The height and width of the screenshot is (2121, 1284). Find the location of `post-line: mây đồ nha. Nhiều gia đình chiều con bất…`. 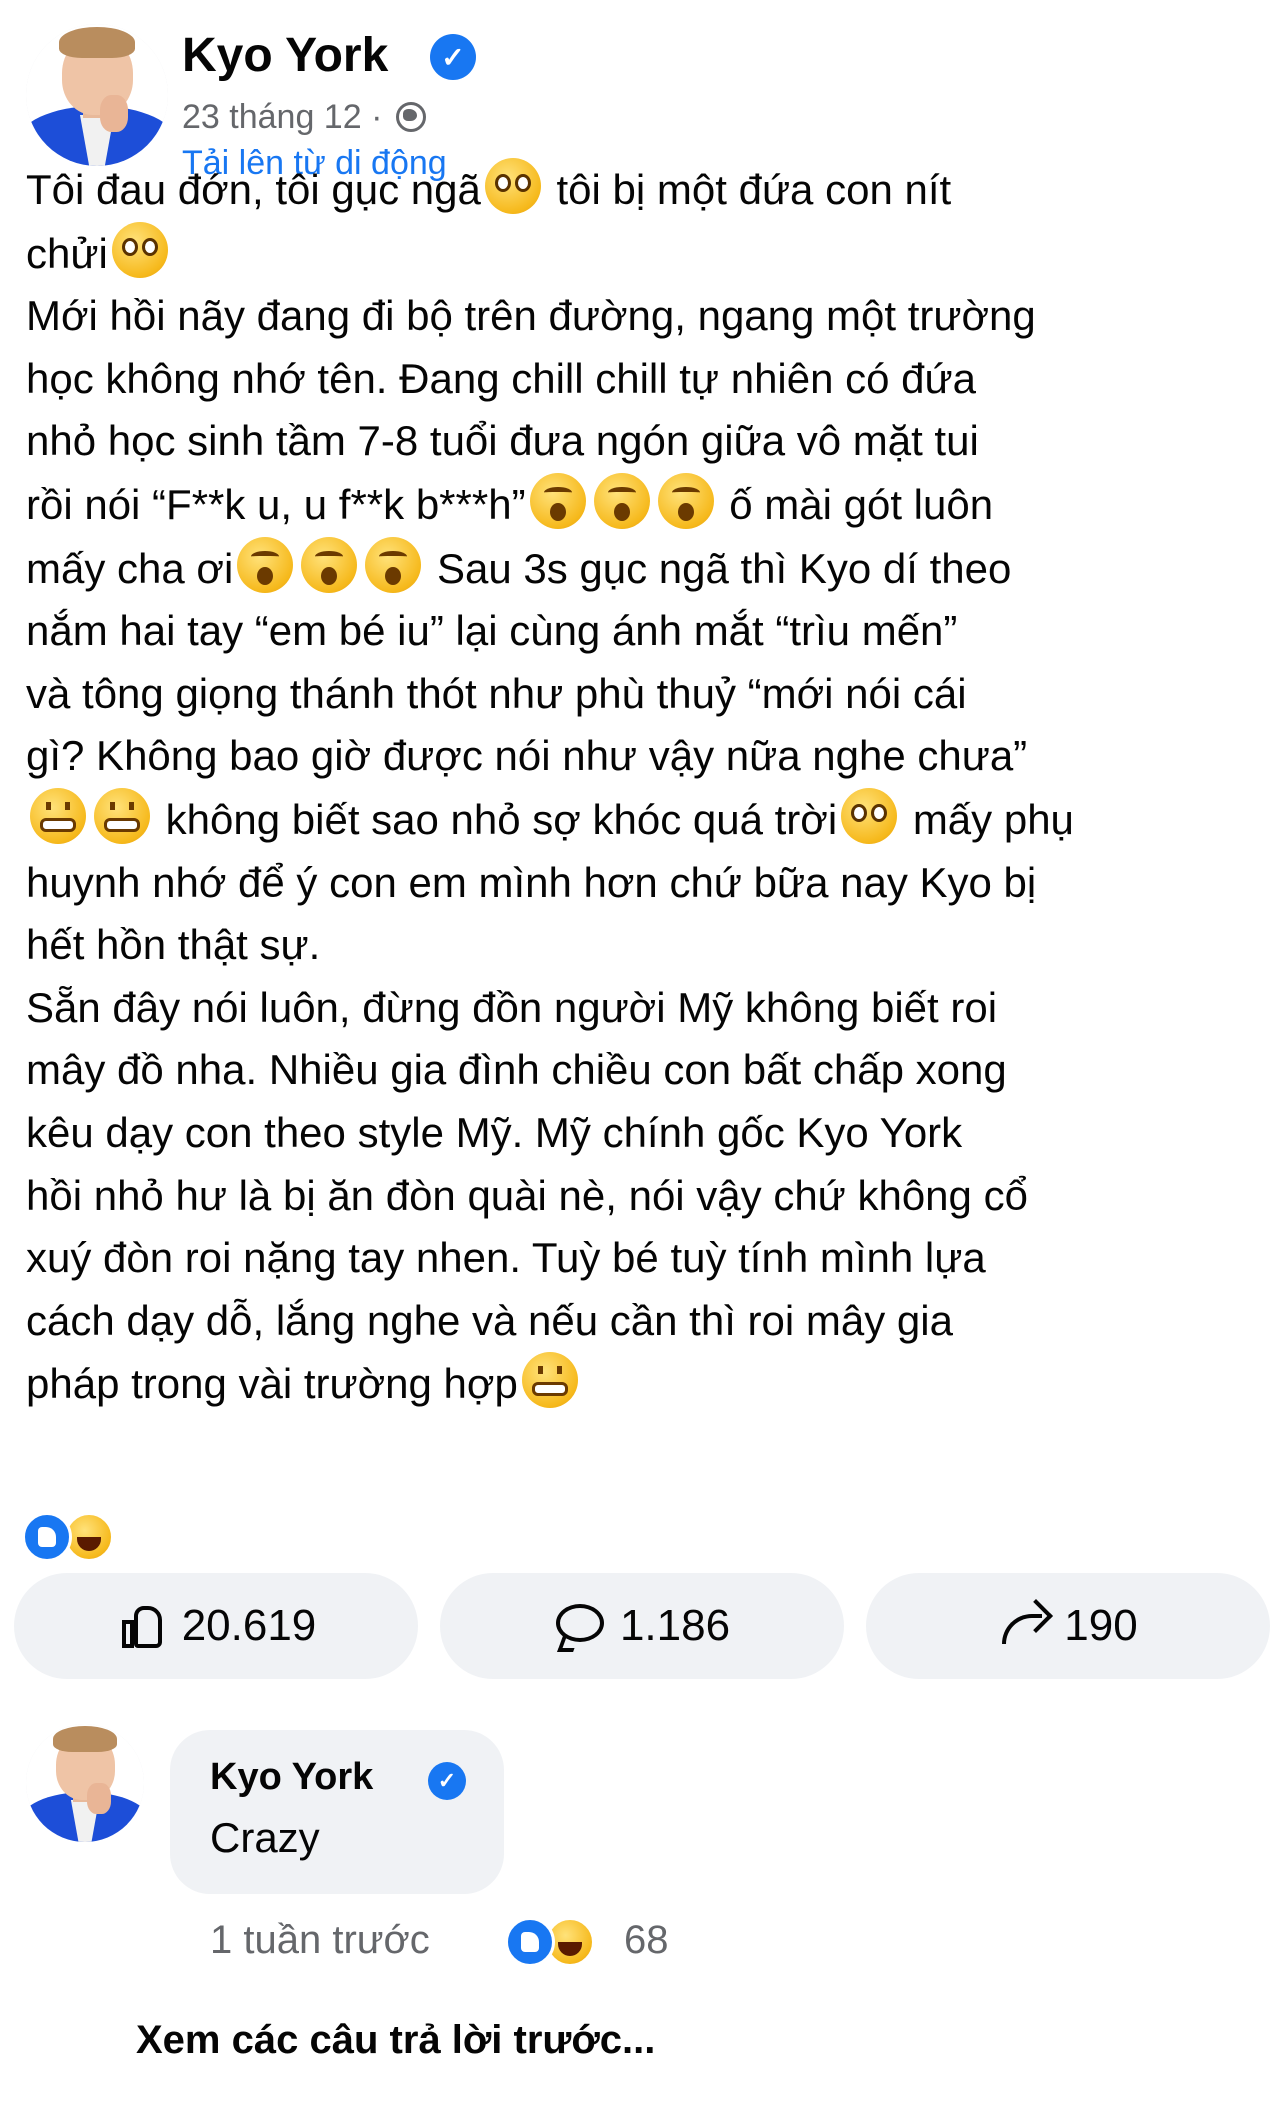

post-line: mây đồ nha. Nhiều gia đình chiều con bất… is located at coordinates (646, 1070).